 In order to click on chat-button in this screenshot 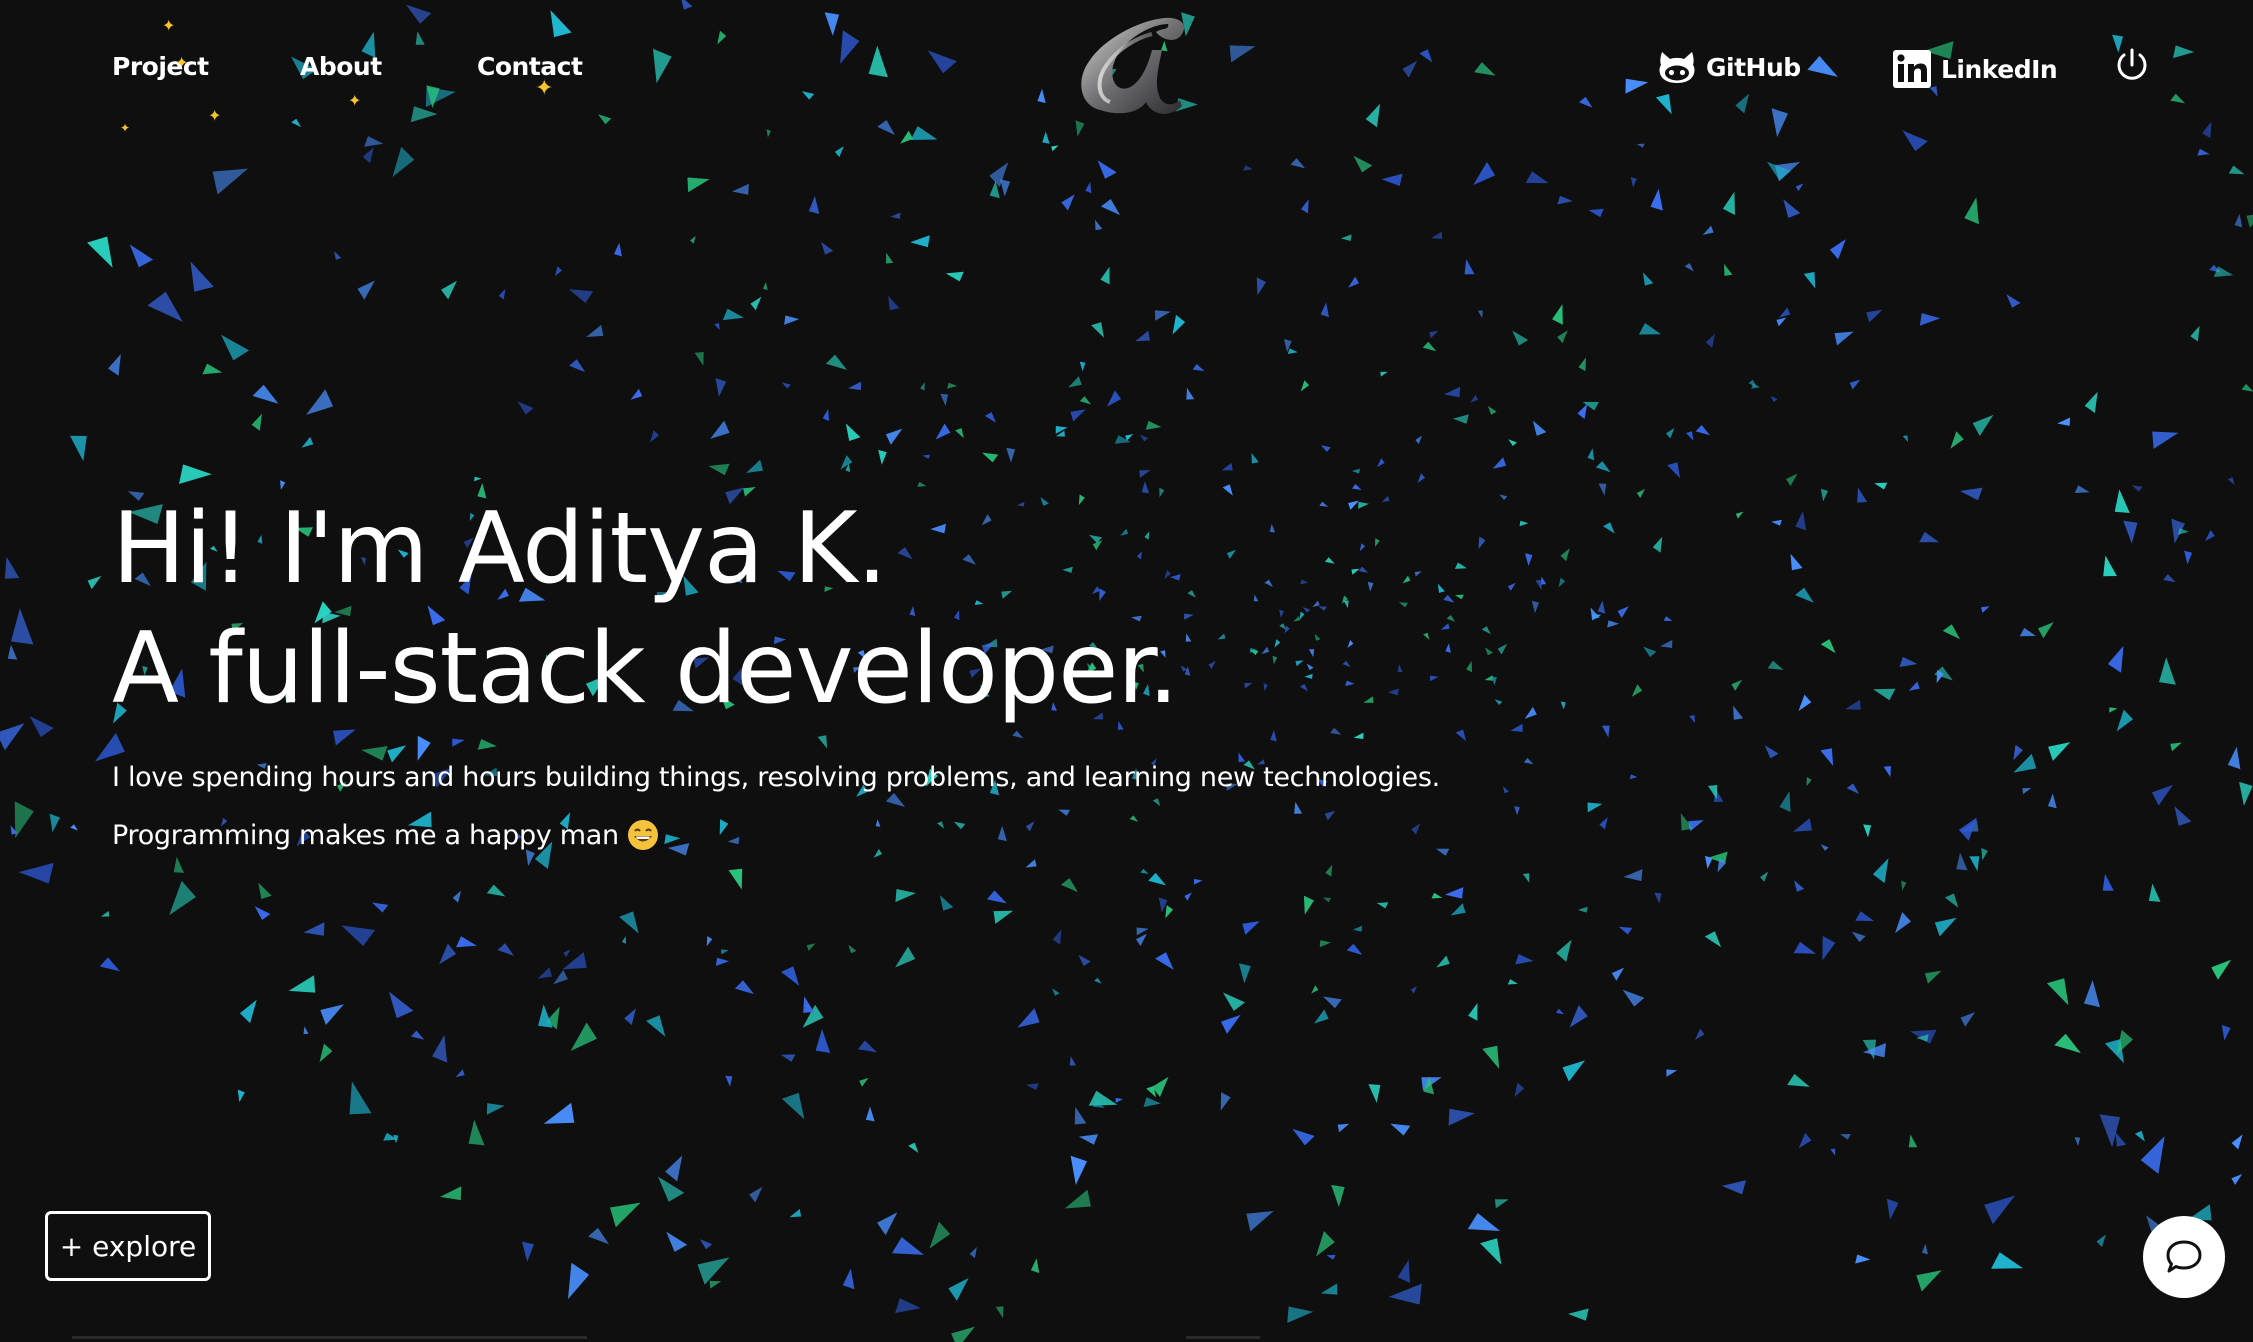, I will do `click(2184, 1257)`.